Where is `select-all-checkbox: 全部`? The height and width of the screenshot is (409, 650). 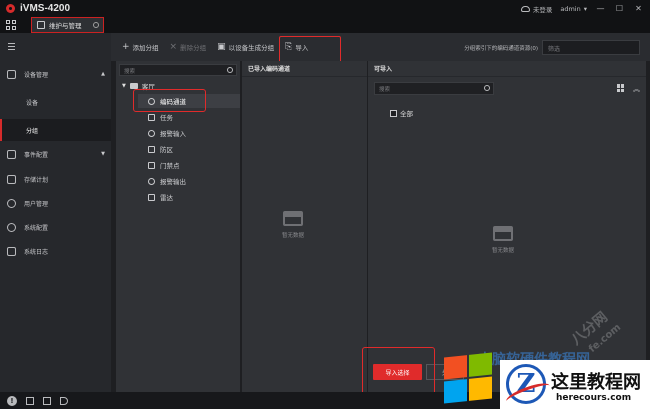
select-all-checkbox: 全部 is located at coordinates (401, 113).